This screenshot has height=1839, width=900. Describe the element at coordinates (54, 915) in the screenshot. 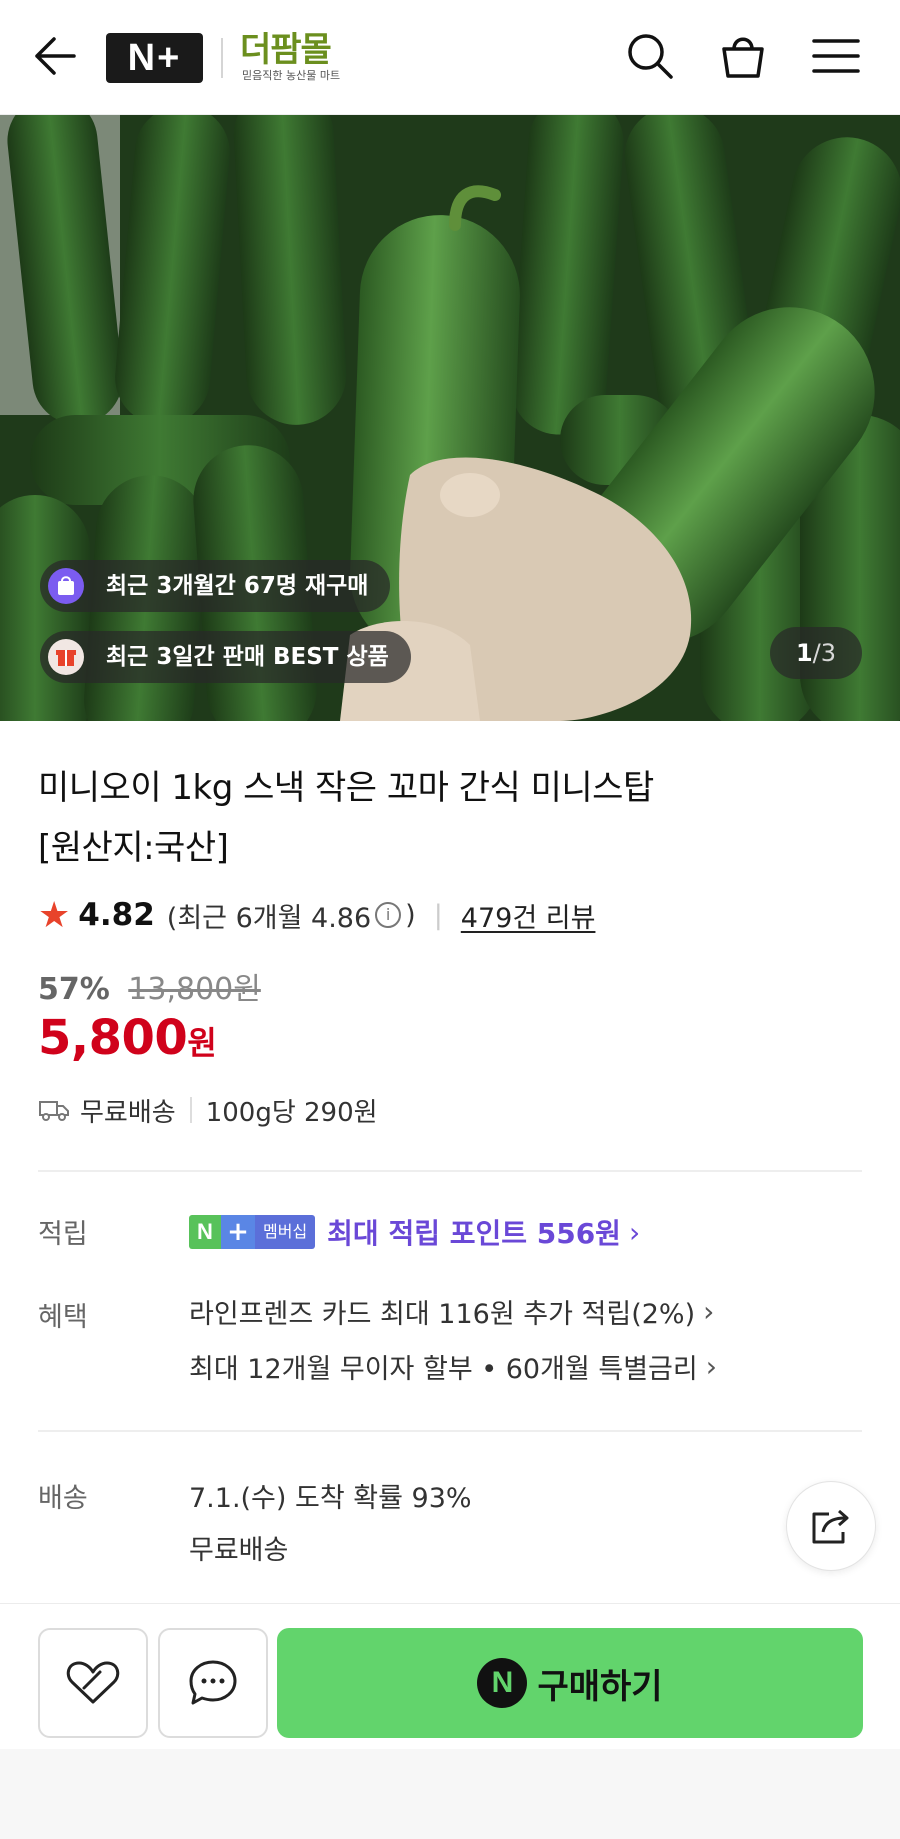

I see `star-icon: ★` at that location.